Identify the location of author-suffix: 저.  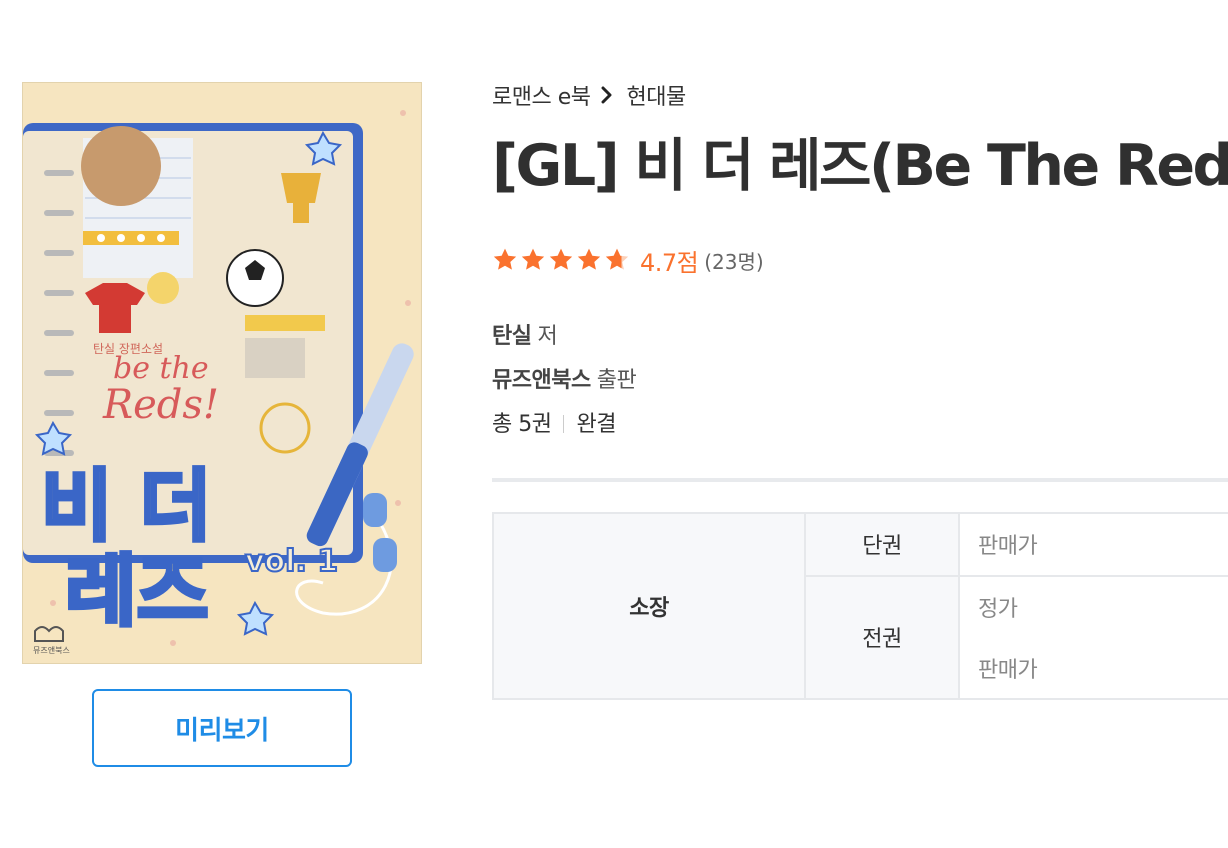
(547, 336).